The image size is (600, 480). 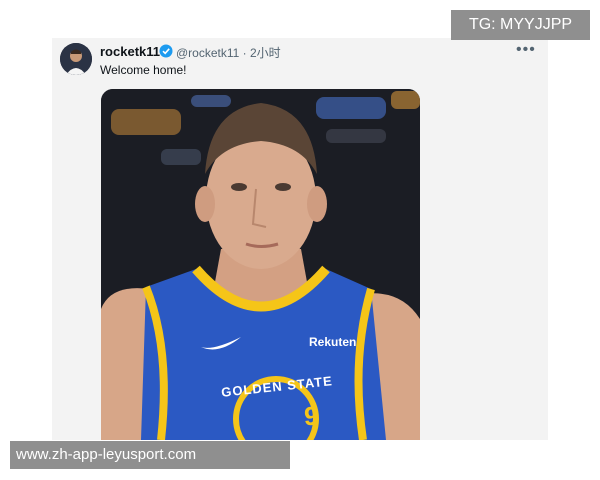 I want to click on avatar, so click(x=76, y=59).